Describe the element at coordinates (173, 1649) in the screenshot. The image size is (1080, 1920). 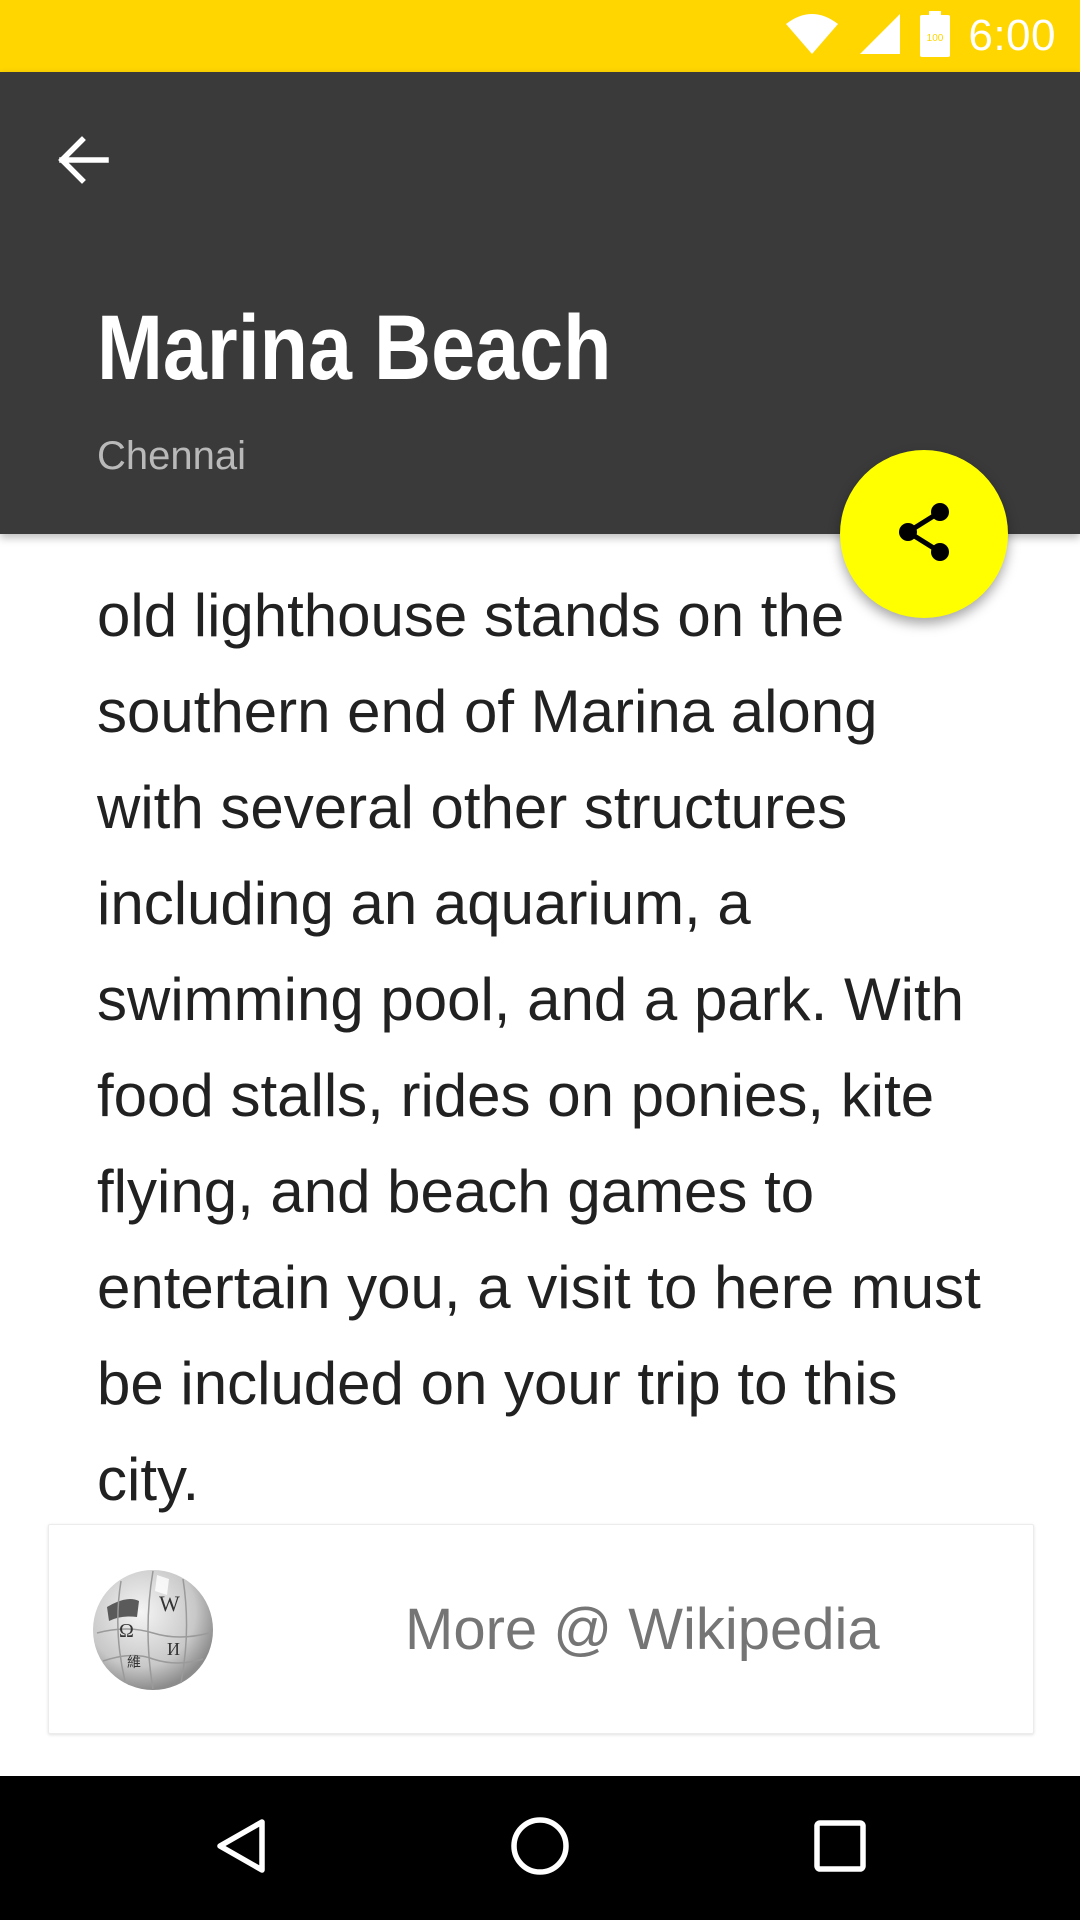
I see `svg-text: И` at that location.